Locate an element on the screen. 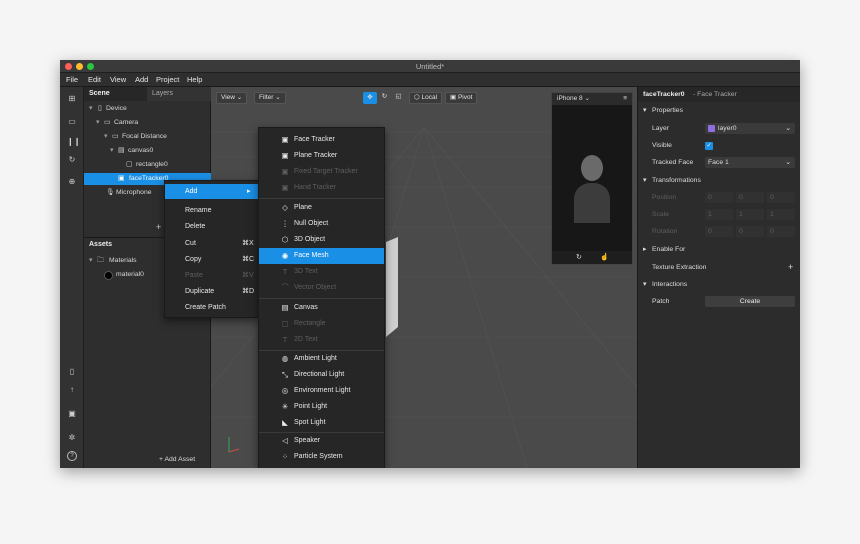 This screenshot has width=860, height=544. menu-bar: File Edit View Add Project Help is located at coordinates (430, 80).